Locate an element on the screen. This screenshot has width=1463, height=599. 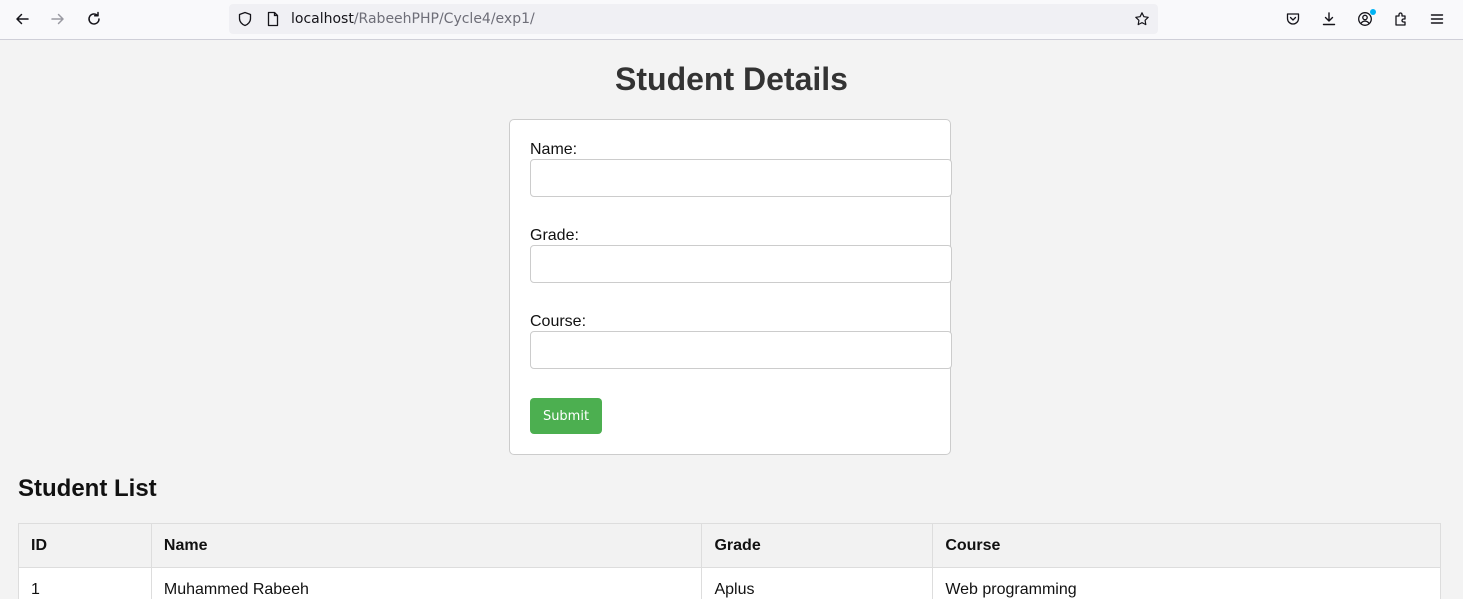
table-row: 1 Muhammed Rabeeh Aplus Web programming is located at coordinates (729, 583).